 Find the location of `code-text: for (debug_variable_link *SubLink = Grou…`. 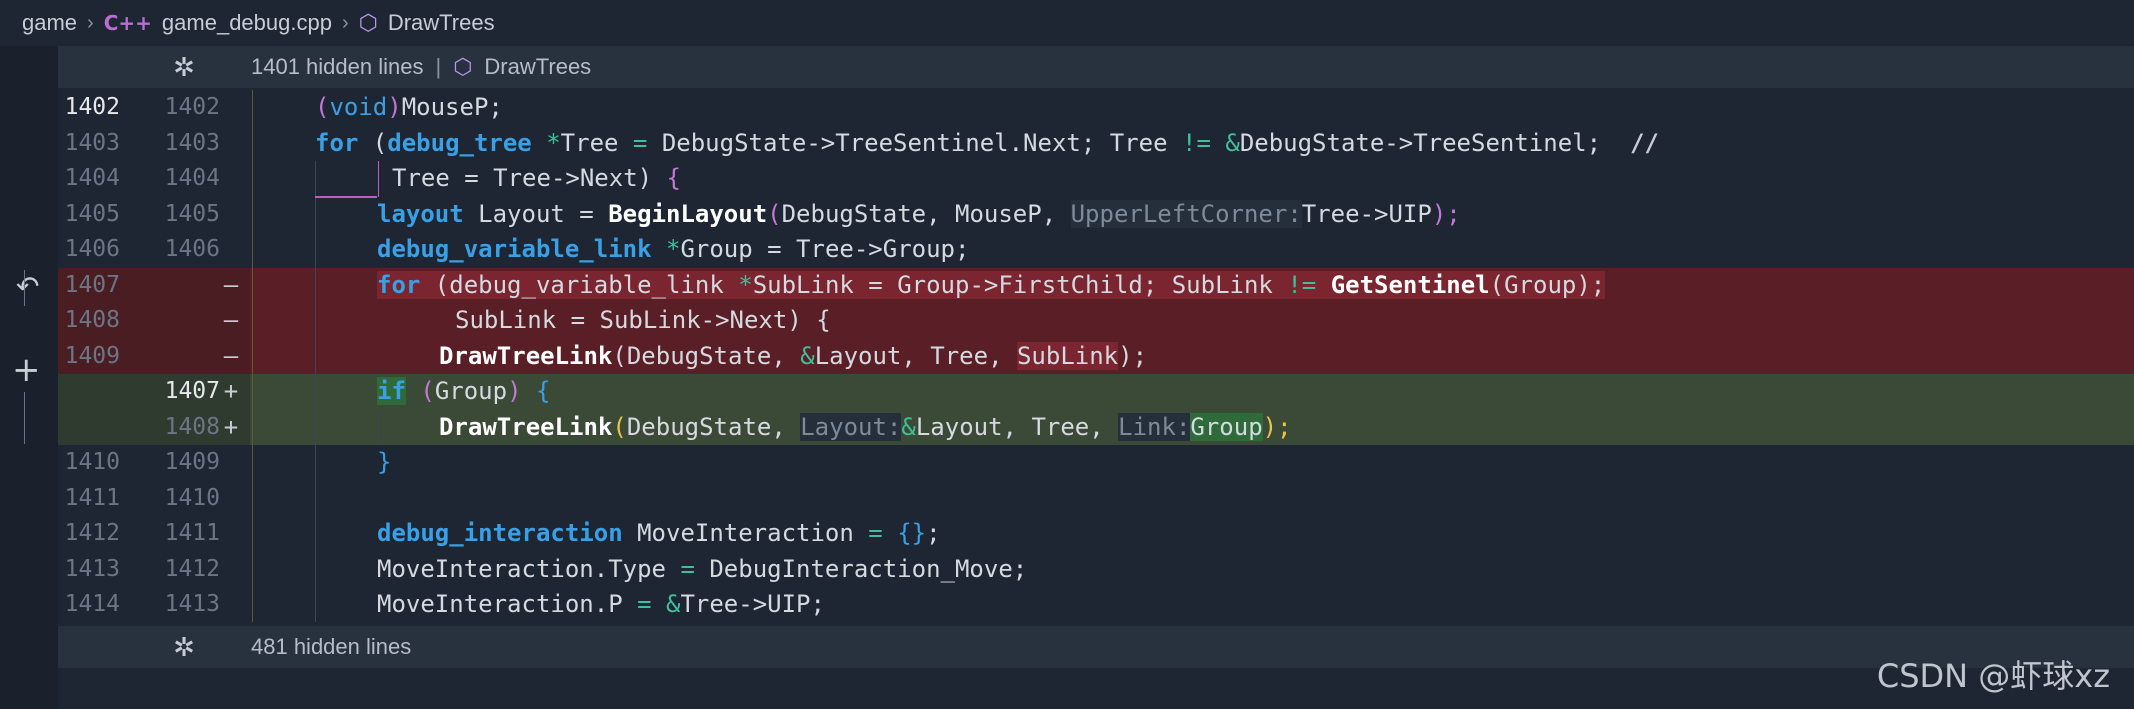

code-text: for (debug_variable_link *SubLink = Grou… is located at coordinates (991, 284).